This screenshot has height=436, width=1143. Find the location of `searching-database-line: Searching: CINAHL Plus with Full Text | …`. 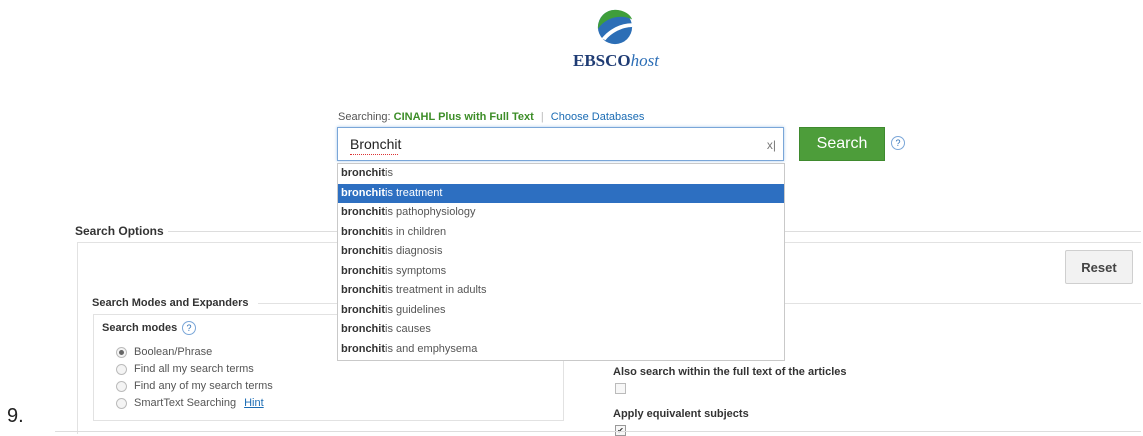

searching-database-line: Searching: CINAHL Plus with Full Text | … is located at coordinates (491, 117).